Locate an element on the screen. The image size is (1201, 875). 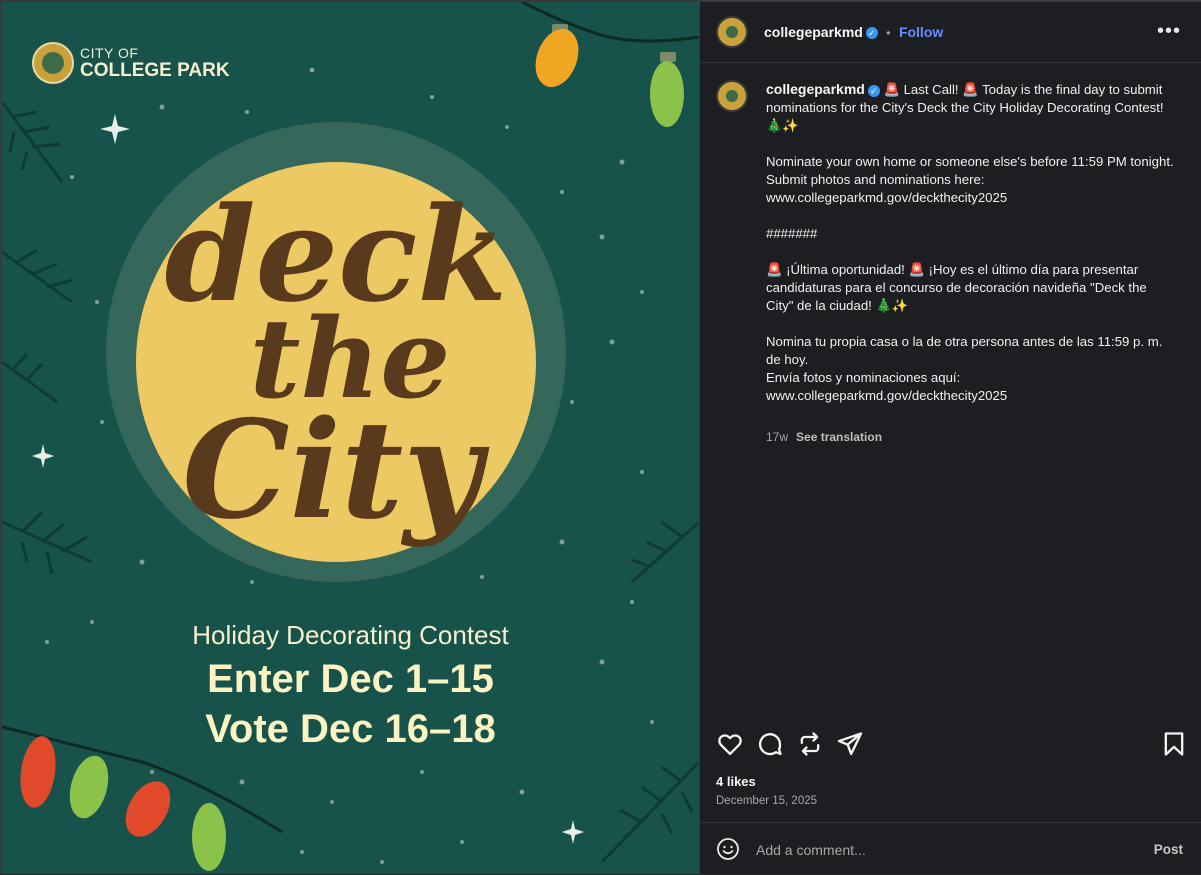
action-bar is located at coordinates (951, 745).